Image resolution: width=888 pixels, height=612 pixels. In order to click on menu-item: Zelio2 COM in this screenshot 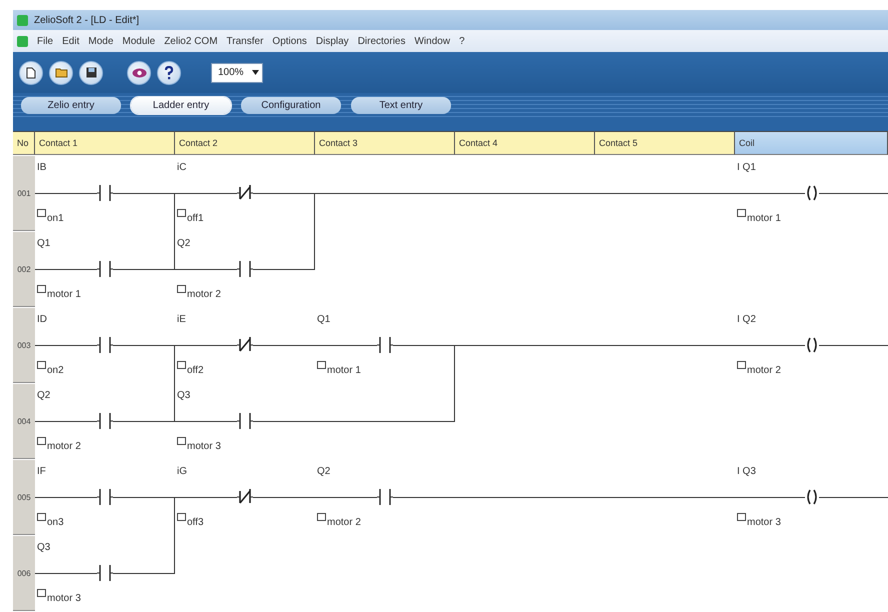, I will do `click(191, 41)`.